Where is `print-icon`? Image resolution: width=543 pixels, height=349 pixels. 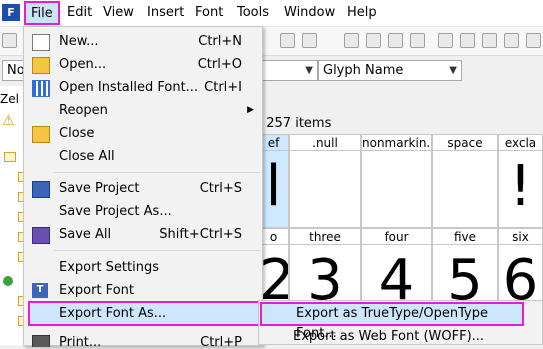 print-icon is located at coordinates (41, 341).